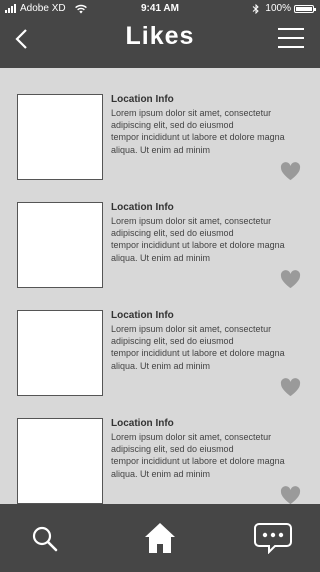  I want to click on home-icon, so click(160, 538).